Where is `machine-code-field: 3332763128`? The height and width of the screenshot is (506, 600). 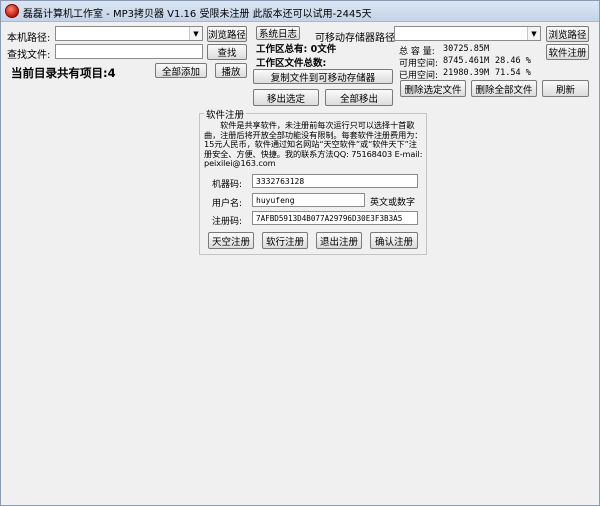
machine-code-field: 3332763128 is located at coordinates (335, 181).